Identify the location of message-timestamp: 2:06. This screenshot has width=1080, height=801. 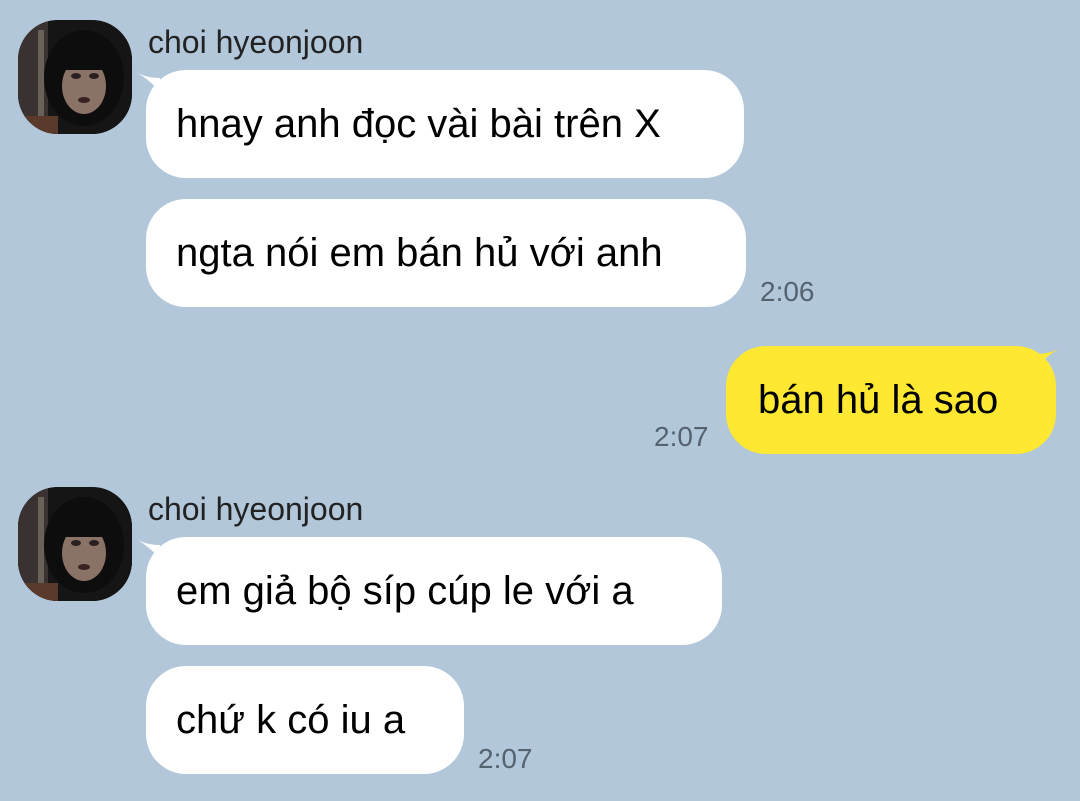
(787, 291).